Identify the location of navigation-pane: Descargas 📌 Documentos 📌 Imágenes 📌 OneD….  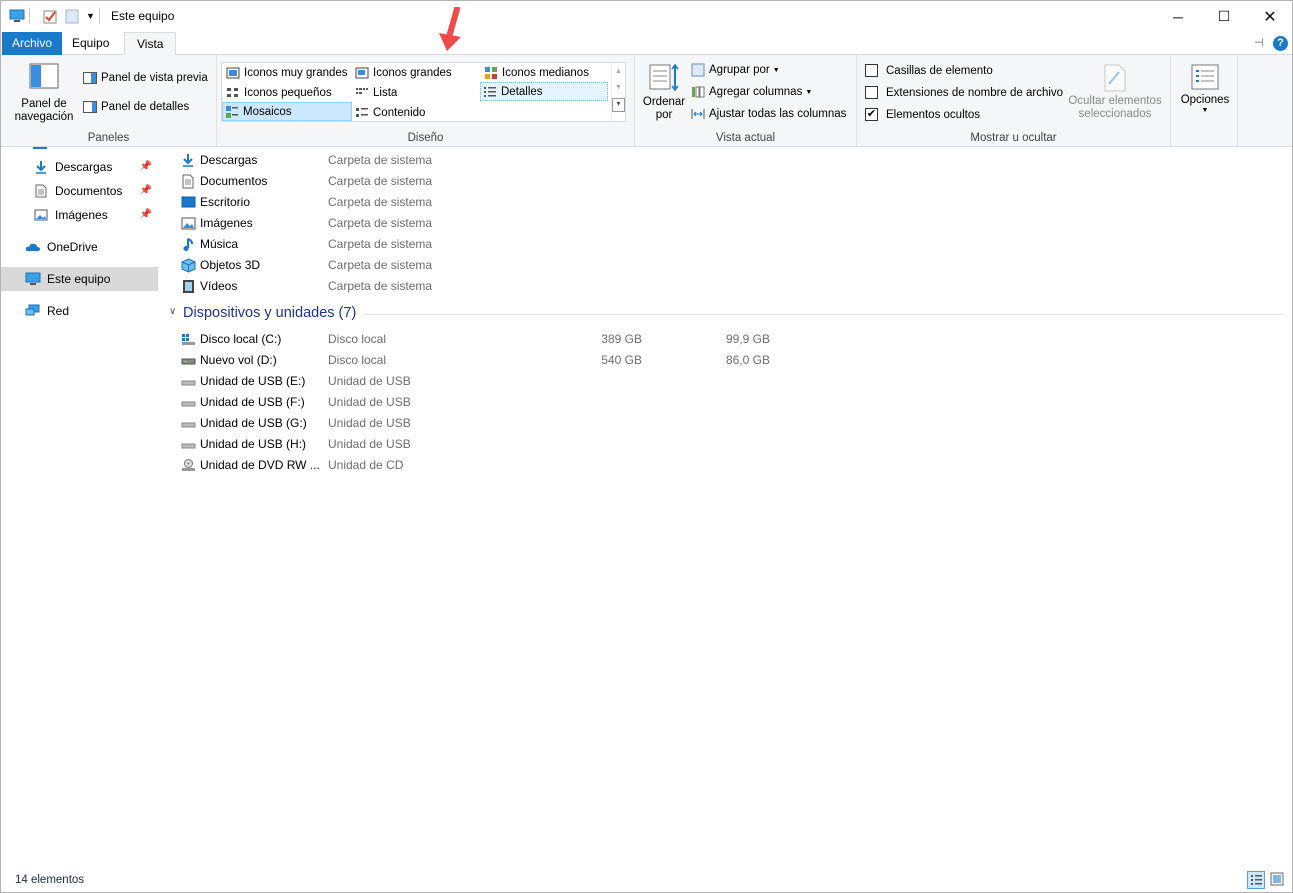
(81, 507).